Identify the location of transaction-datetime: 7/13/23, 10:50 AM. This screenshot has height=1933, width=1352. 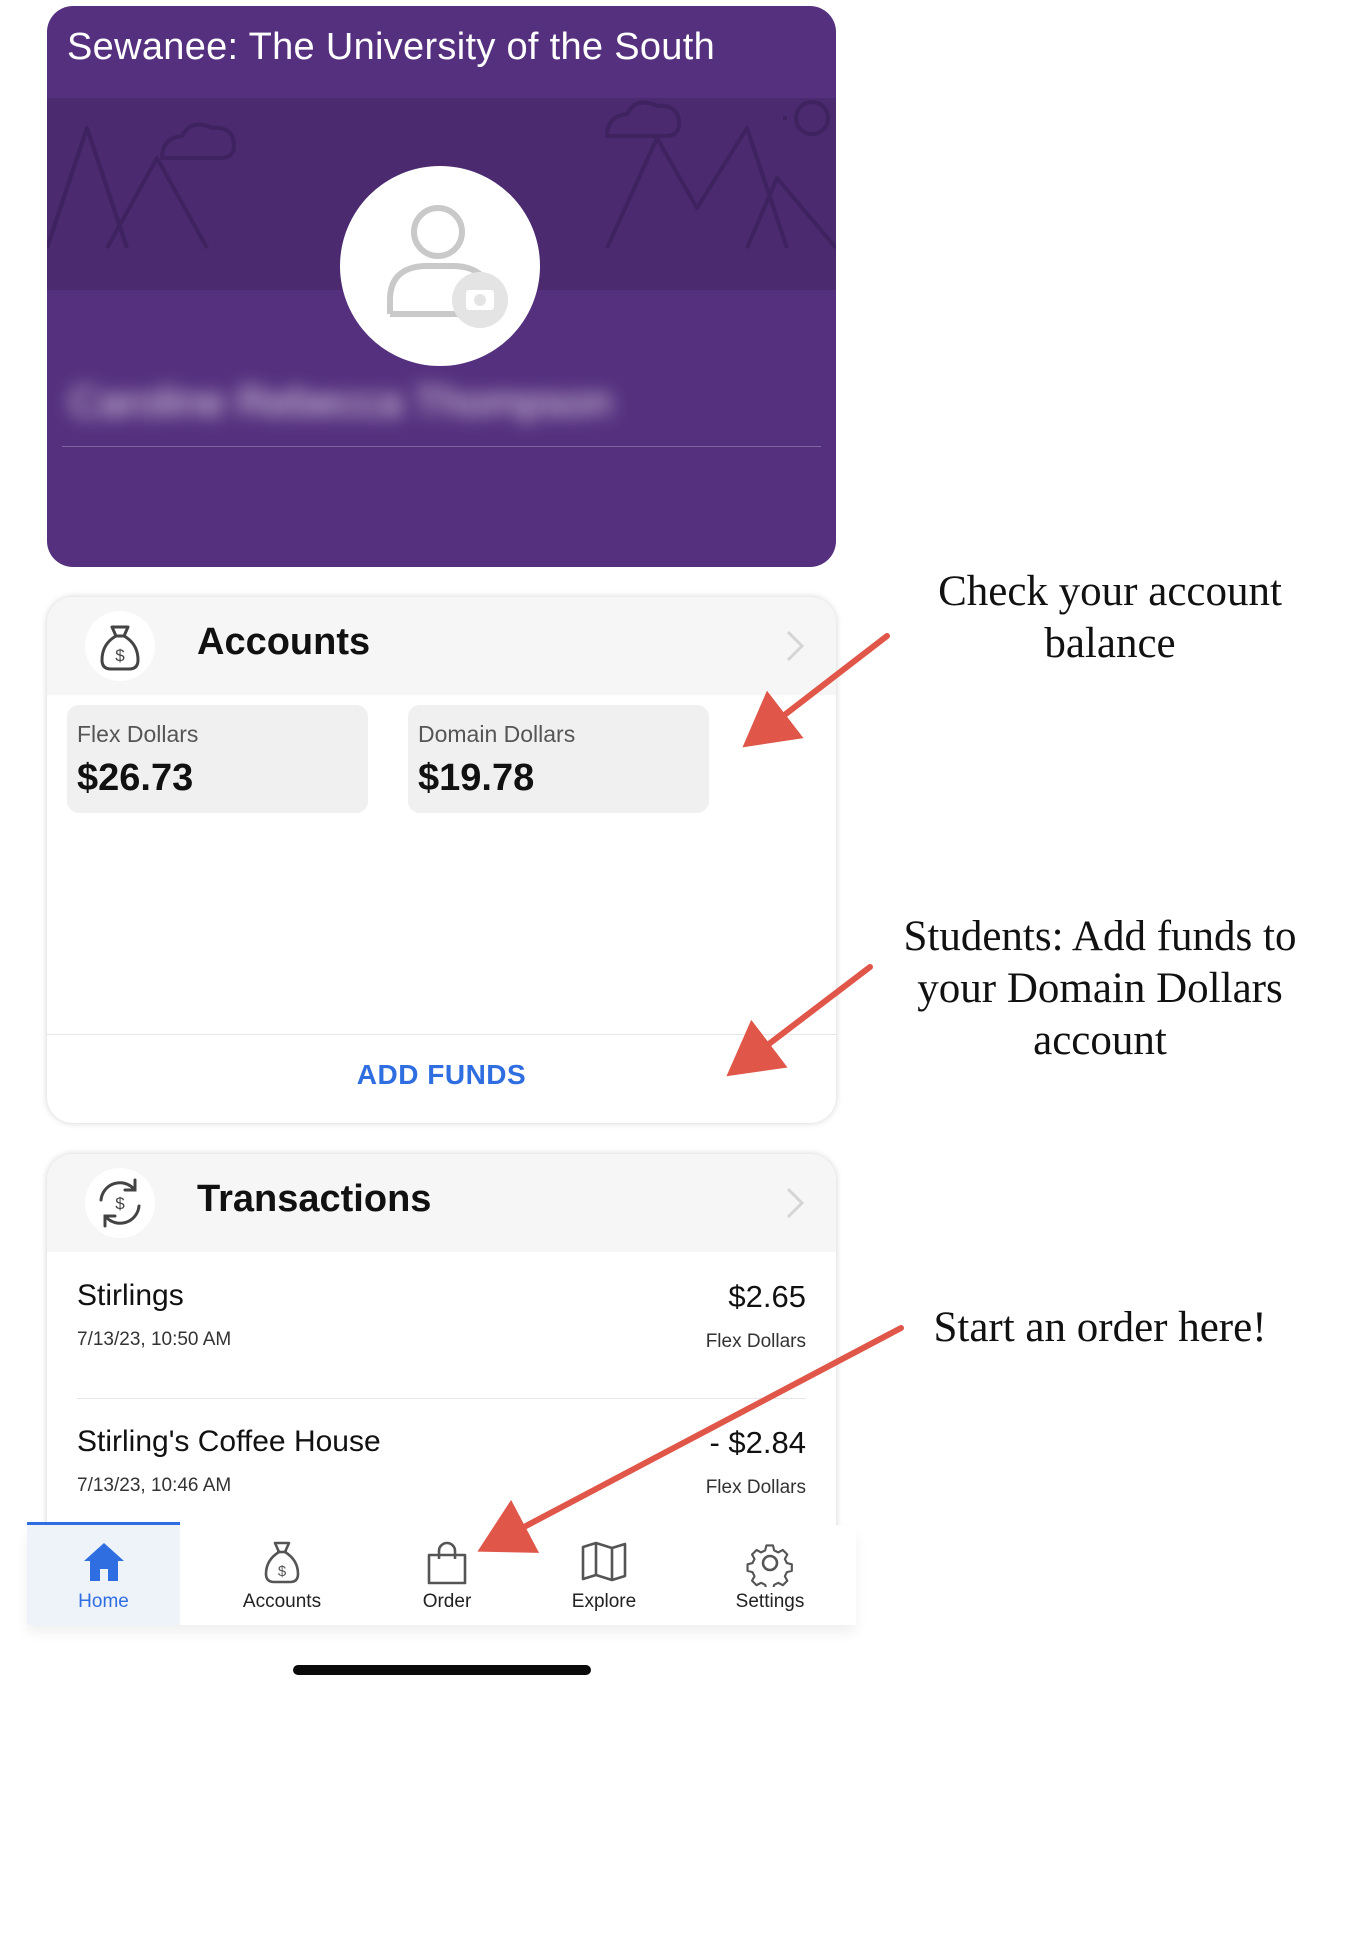
(154, 1339).